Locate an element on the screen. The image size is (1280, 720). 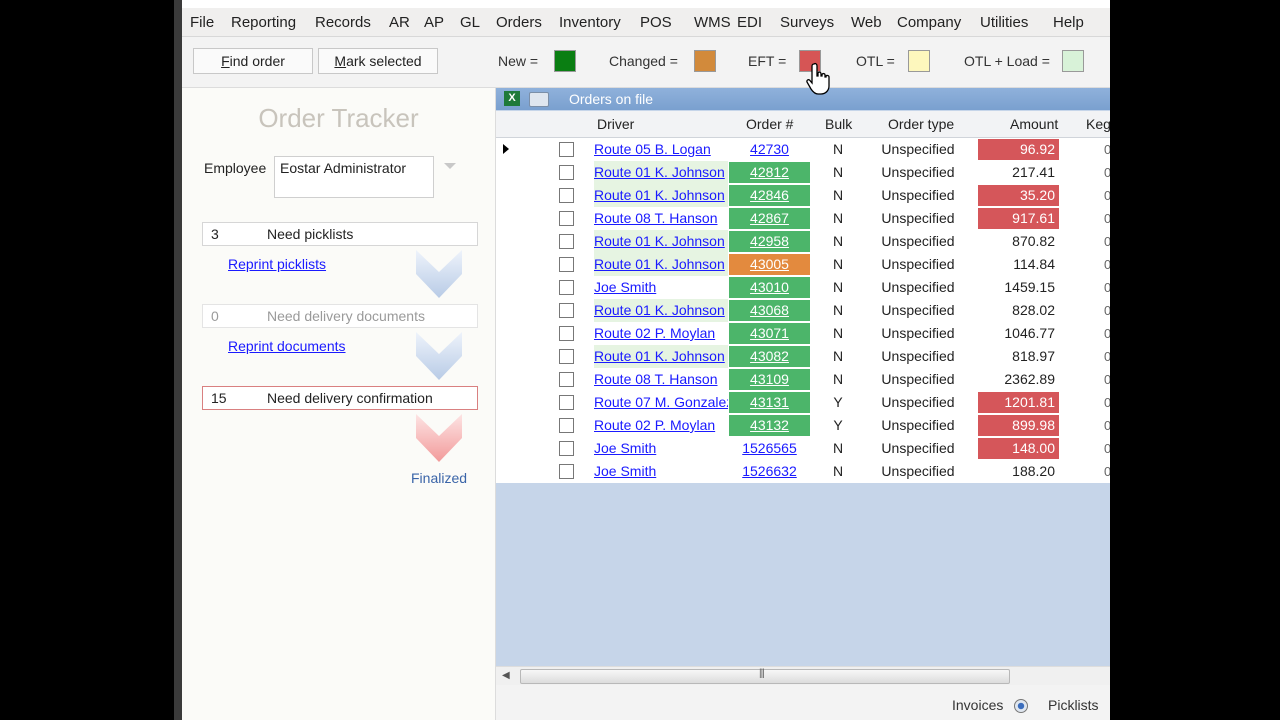
chevron-down-icon is located at coordinates (450, 166).